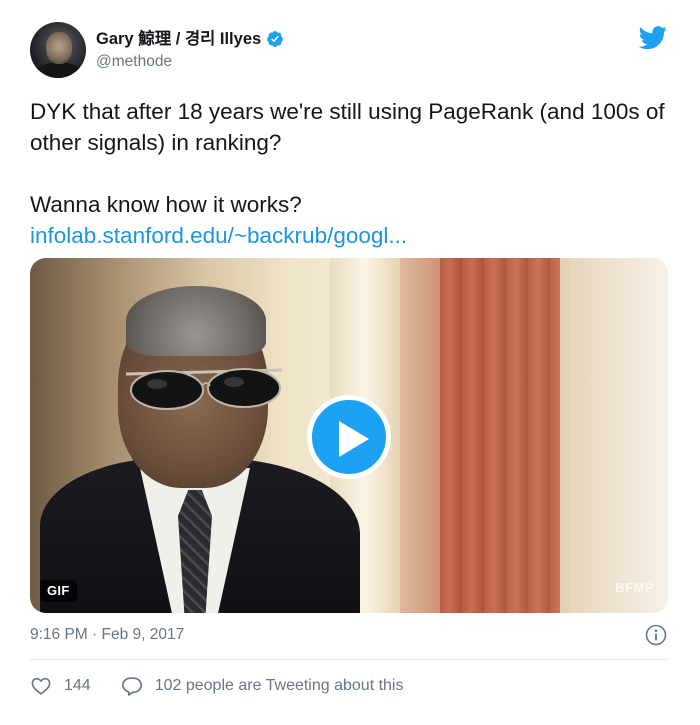  Describe the element at coordinates (279, 685) in the screenshot. I see `conversation-text: 102 people are Tweeting about this` at that location.